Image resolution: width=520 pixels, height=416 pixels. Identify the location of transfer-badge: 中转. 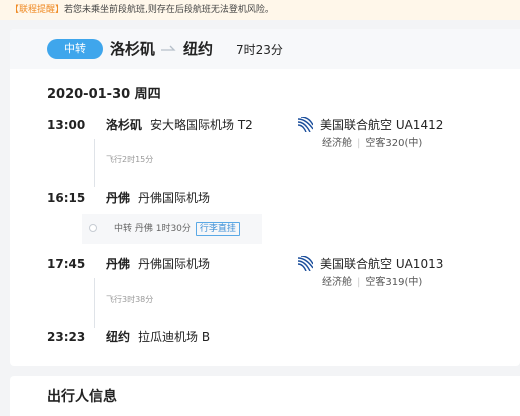
(75, 49).